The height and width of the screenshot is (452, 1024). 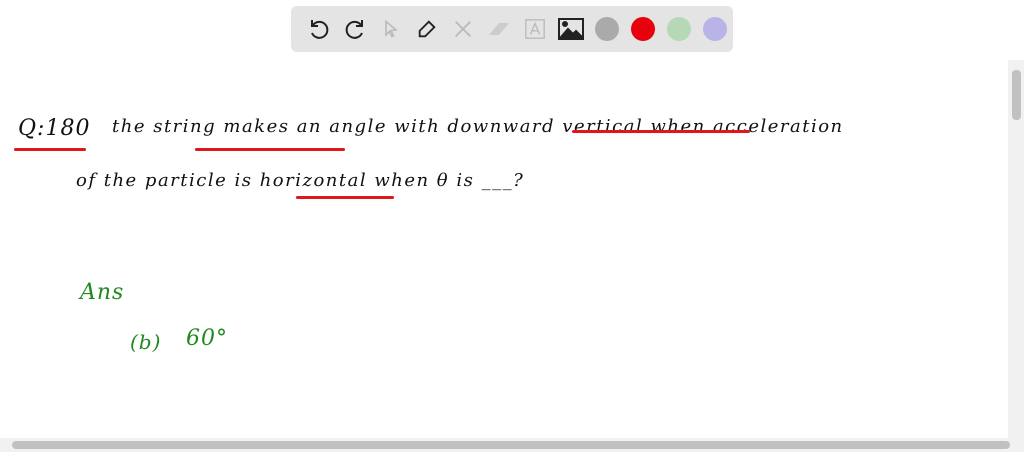 What do you see at coordinates (678, 29) in the screenshot?
I see `color-green` at bounding box center [678, 29].